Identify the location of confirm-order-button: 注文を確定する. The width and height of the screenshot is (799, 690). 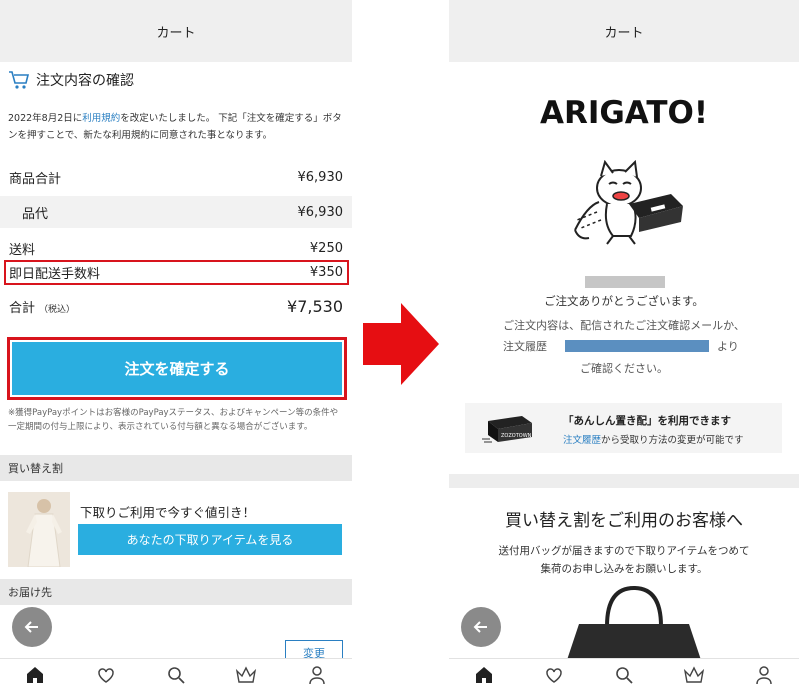
(177, 368).